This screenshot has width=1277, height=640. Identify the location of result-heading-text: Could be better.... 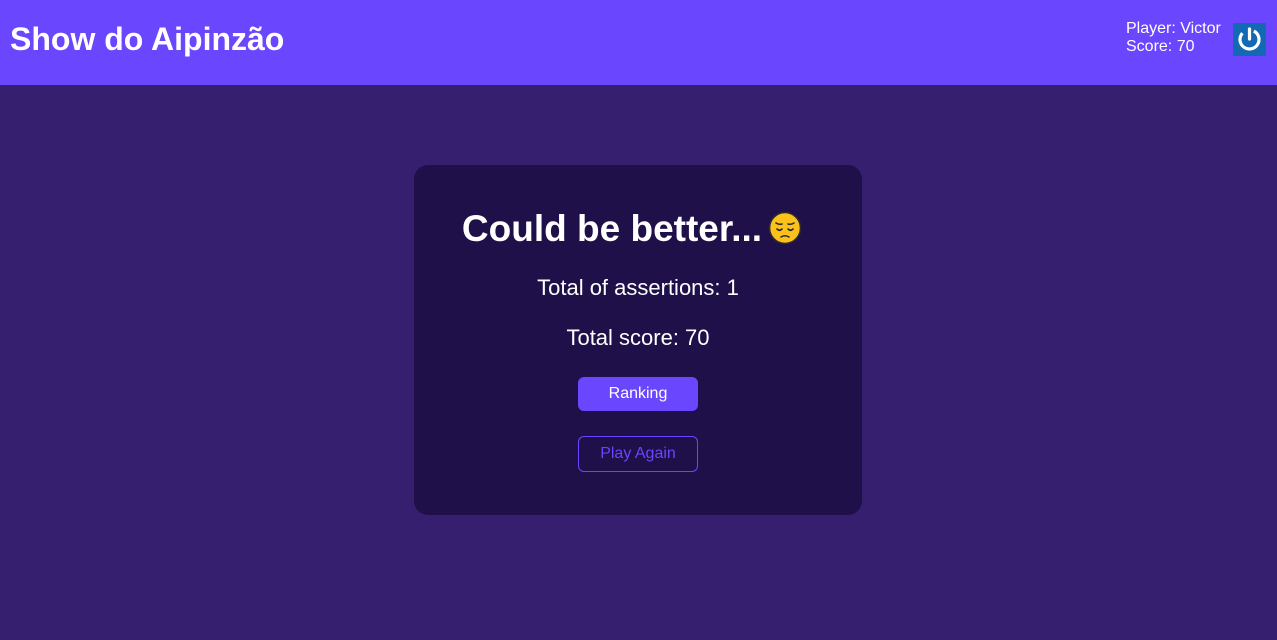
(612, 228).